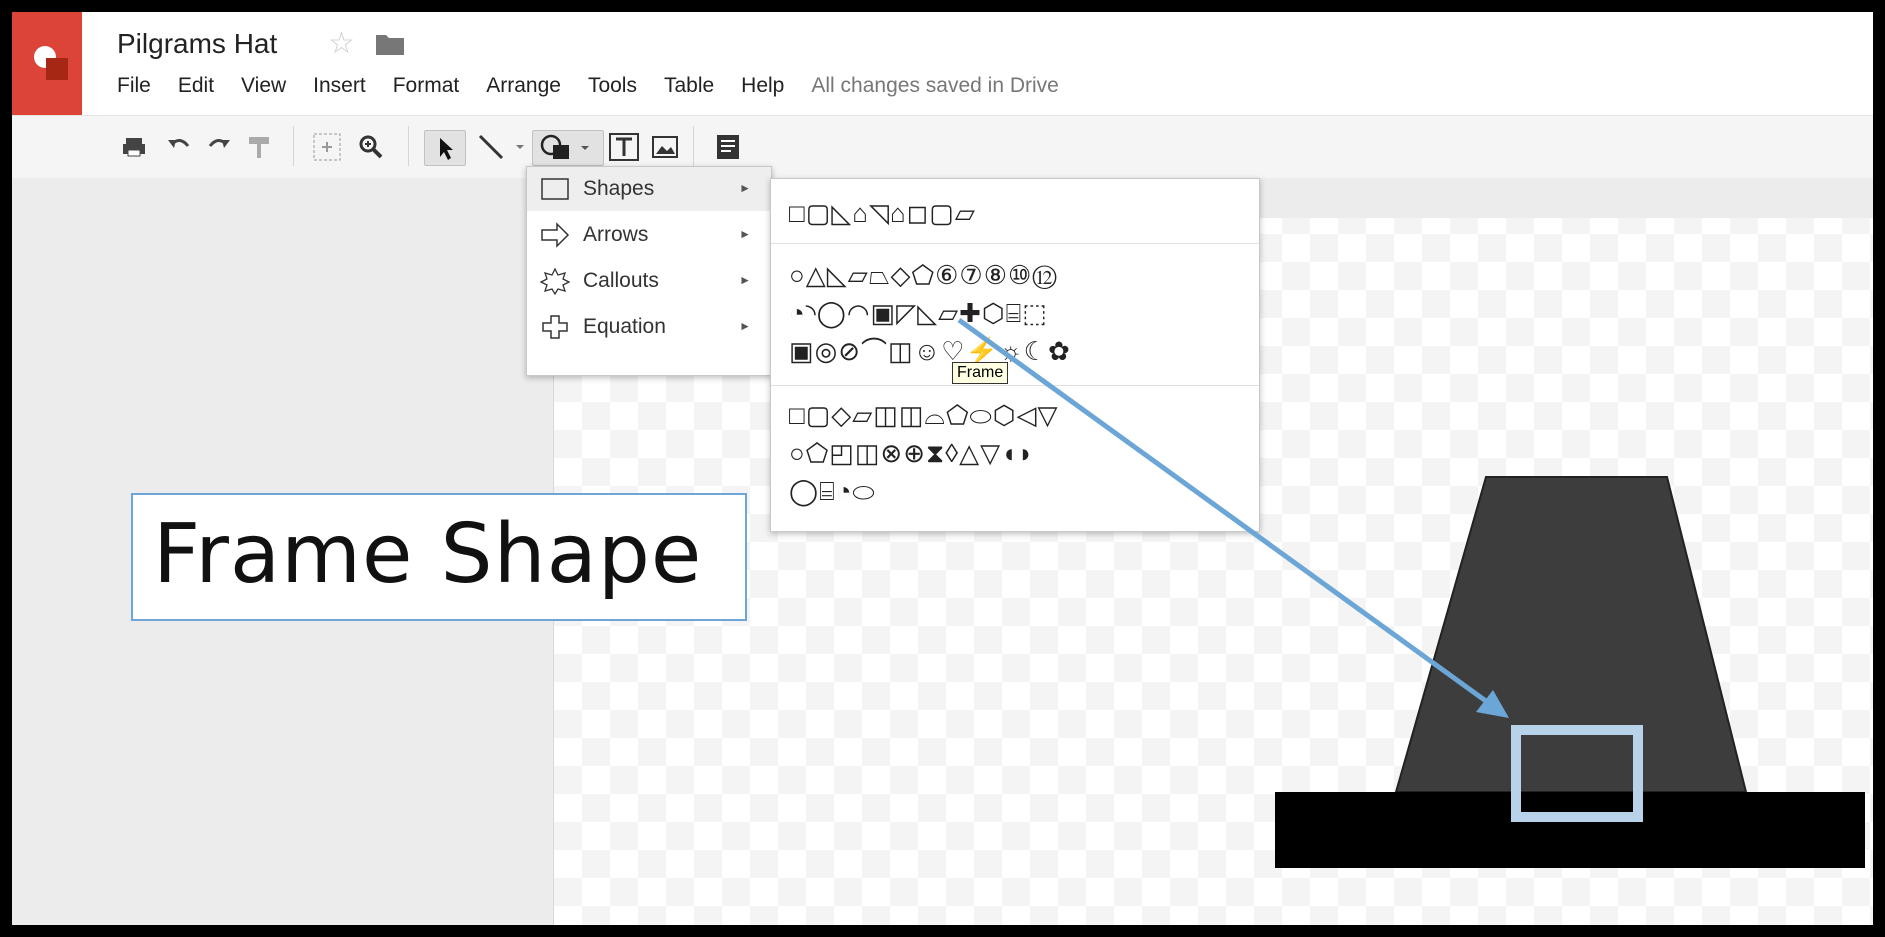 Image resolution: width=1885 pixels, height=937 pixels. I want to click on arrow-icon, so click(555, 235).